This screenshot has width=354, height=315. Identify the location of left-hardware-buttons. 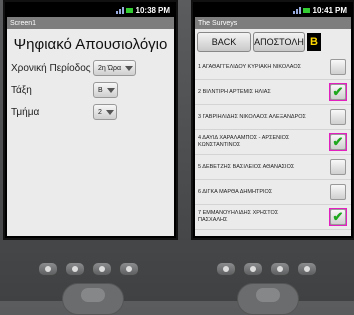
(88, 269).